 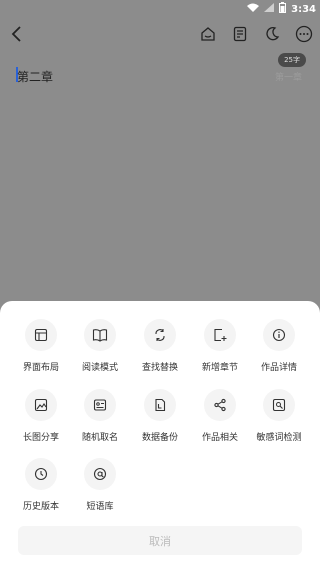 I want to click on option-label: 作品相关, so click(x=219, y=438).